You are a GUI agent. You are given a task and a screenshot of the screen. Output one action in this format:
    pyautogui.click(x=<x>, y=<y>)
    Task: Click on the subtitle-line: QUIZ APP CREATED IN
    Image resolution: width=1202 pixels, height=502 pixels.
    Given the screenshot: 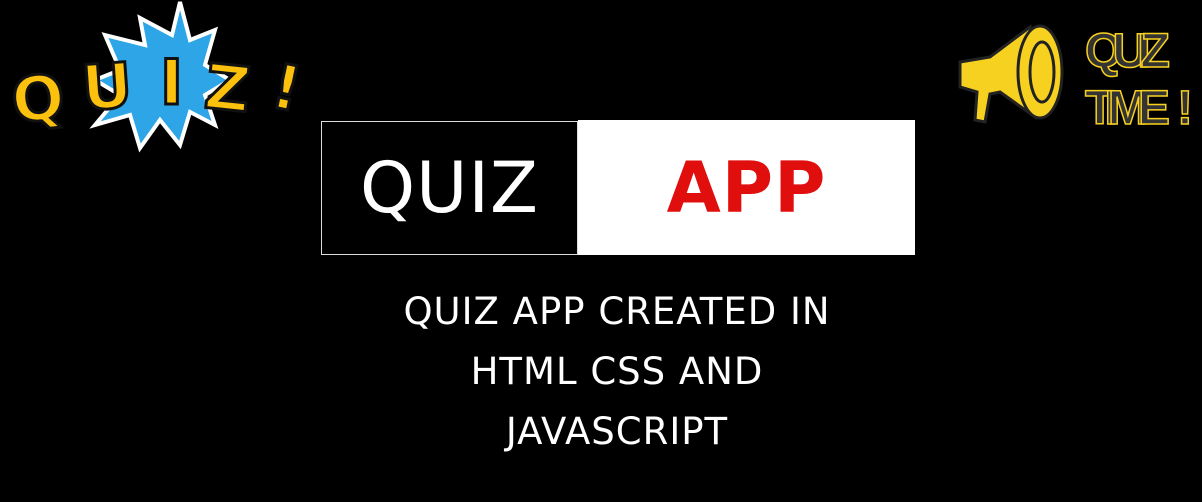 What is the action you would take?
    pyautogui.click(x=617, y=311)
    